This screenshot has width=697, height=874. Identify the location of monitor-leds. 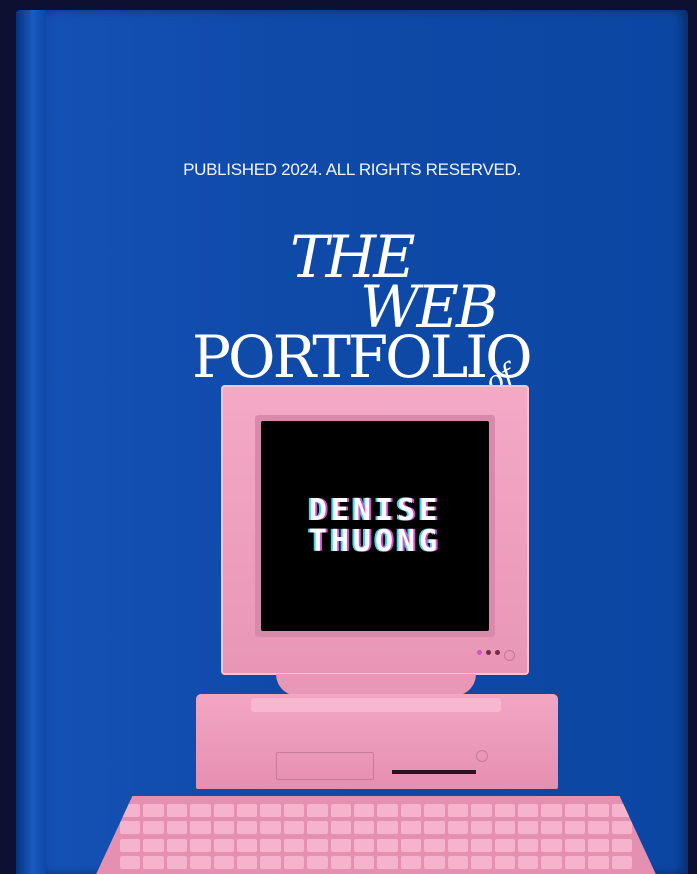
(496, 655).